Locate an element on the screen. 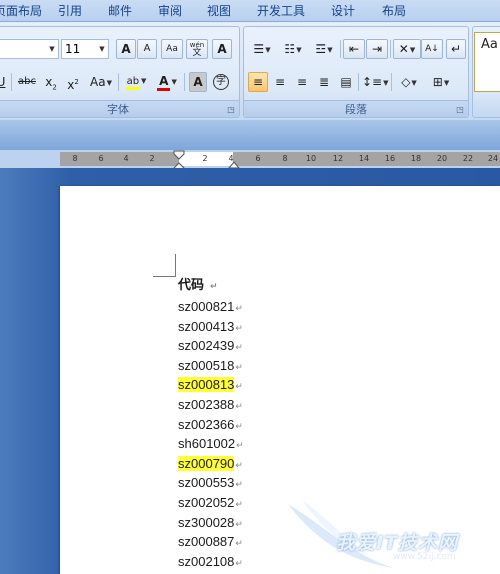  char-shading-icon: A is located at coordinates (198, 82).